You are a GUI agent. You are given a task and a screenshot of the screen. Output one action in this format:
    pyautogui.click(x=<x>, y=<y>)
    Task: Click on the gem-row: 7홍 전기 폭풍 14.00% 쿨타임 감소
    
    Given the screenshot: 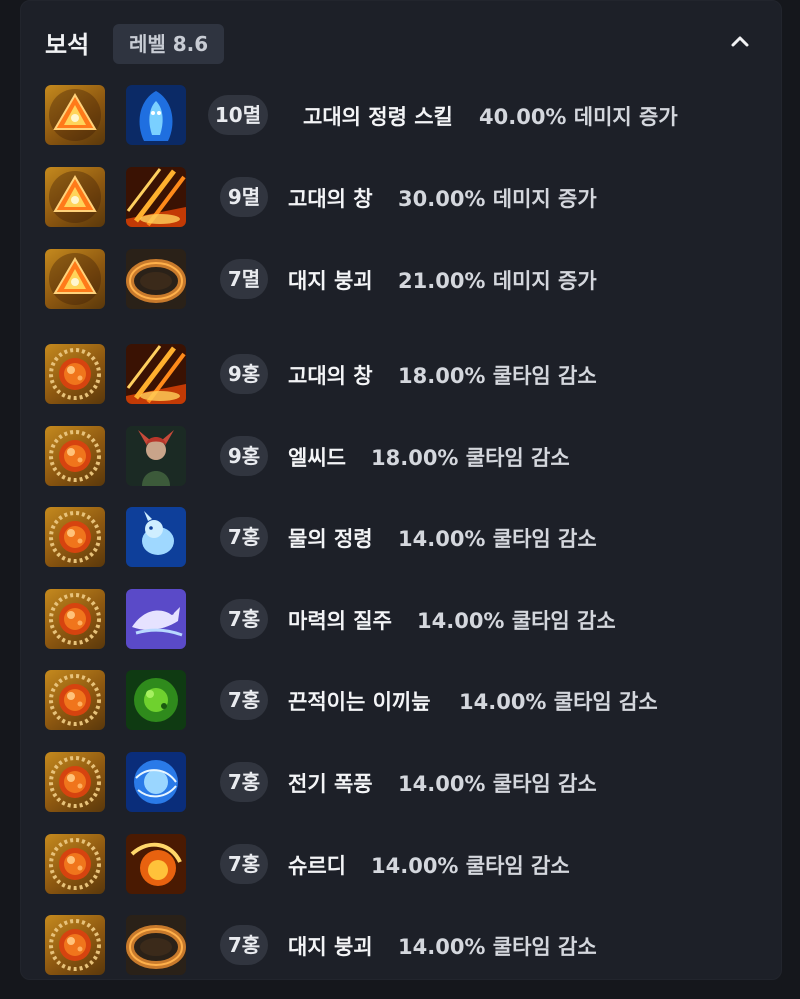 What is the action you would take?
    pyautogui.click(x=401, y=783)
    